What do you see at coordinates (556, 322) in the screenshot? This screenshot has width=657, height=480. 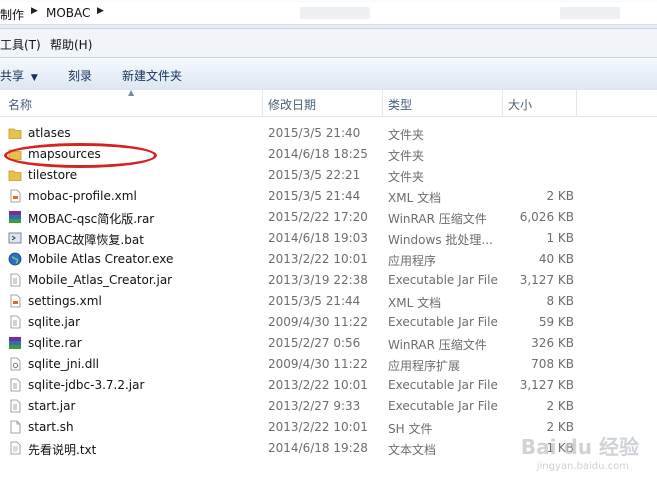 I see `file-size: 59 KB` at bounding box center [556, 322].